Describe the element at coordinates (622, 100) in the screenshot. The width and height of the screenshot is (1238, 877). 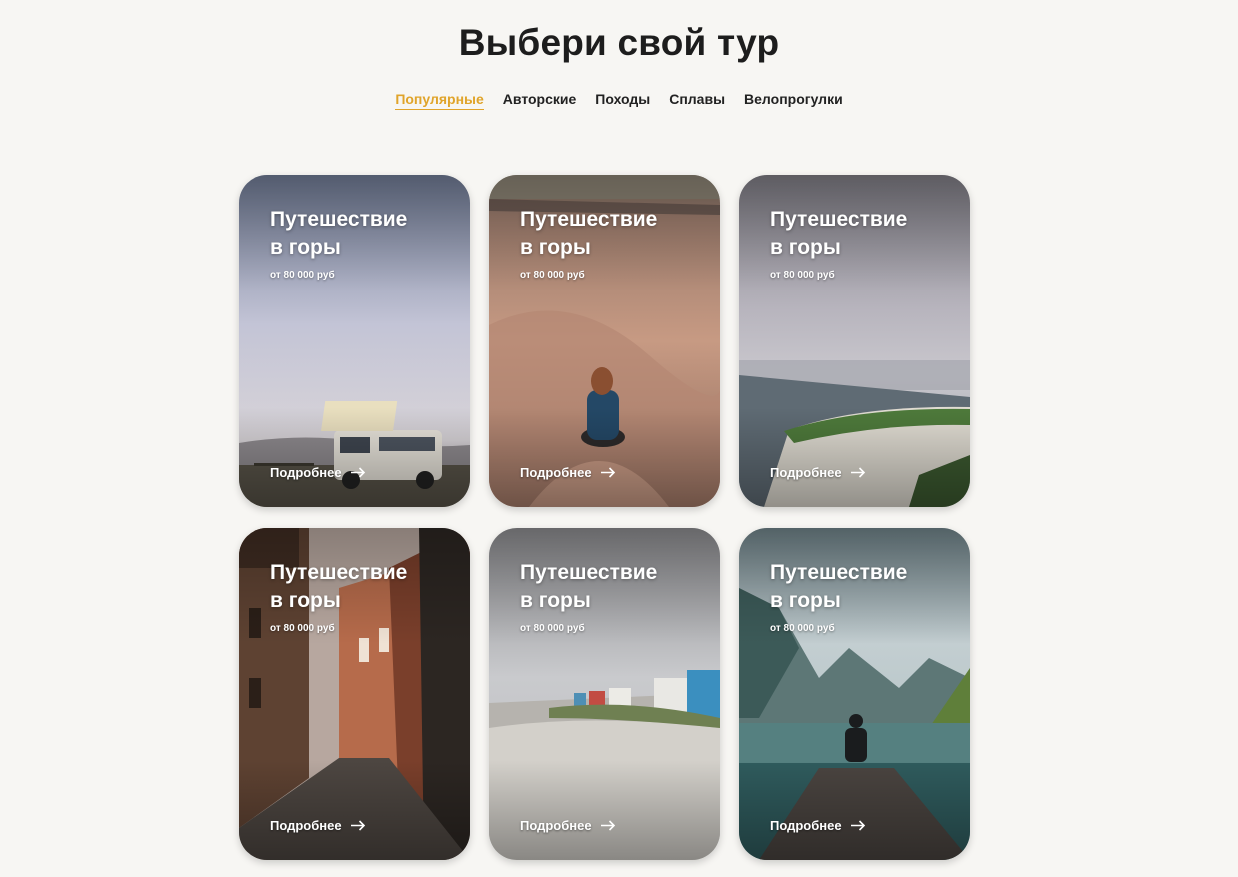
I see `tab-hikes: Походы` at that location.